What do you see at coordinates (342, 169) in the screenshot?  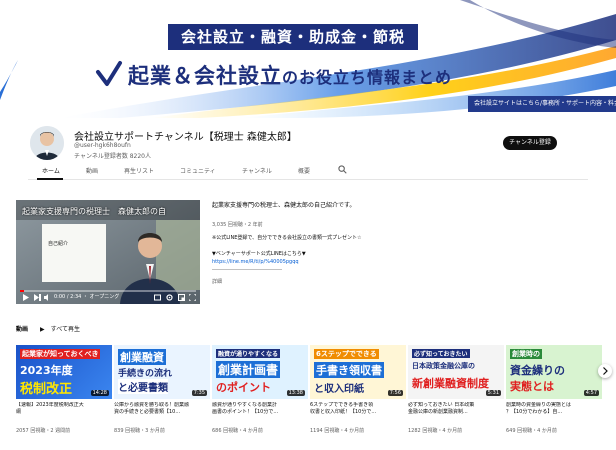 I see `search-icon` at bounding box center [342, 169].